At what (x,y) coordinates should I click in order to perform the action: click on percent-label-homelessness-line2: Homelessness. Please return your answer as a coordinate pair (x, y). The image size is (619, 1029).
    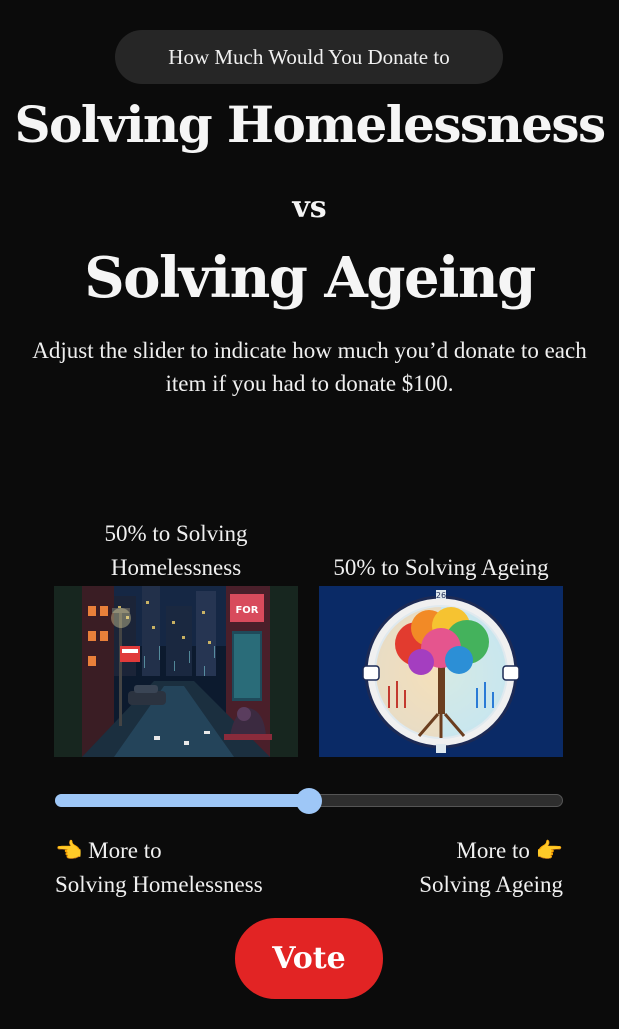
    Looking at the image, I should click on (176, 567).